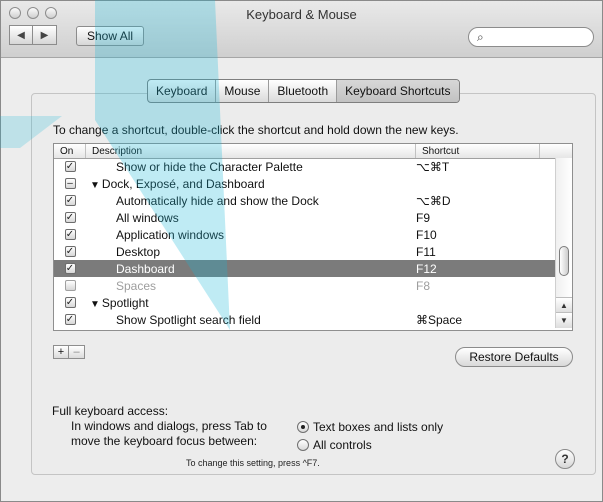 The height and width of the screenshot is (502, 603). I want to click on description-text: Spotlight, so click(125, 302).